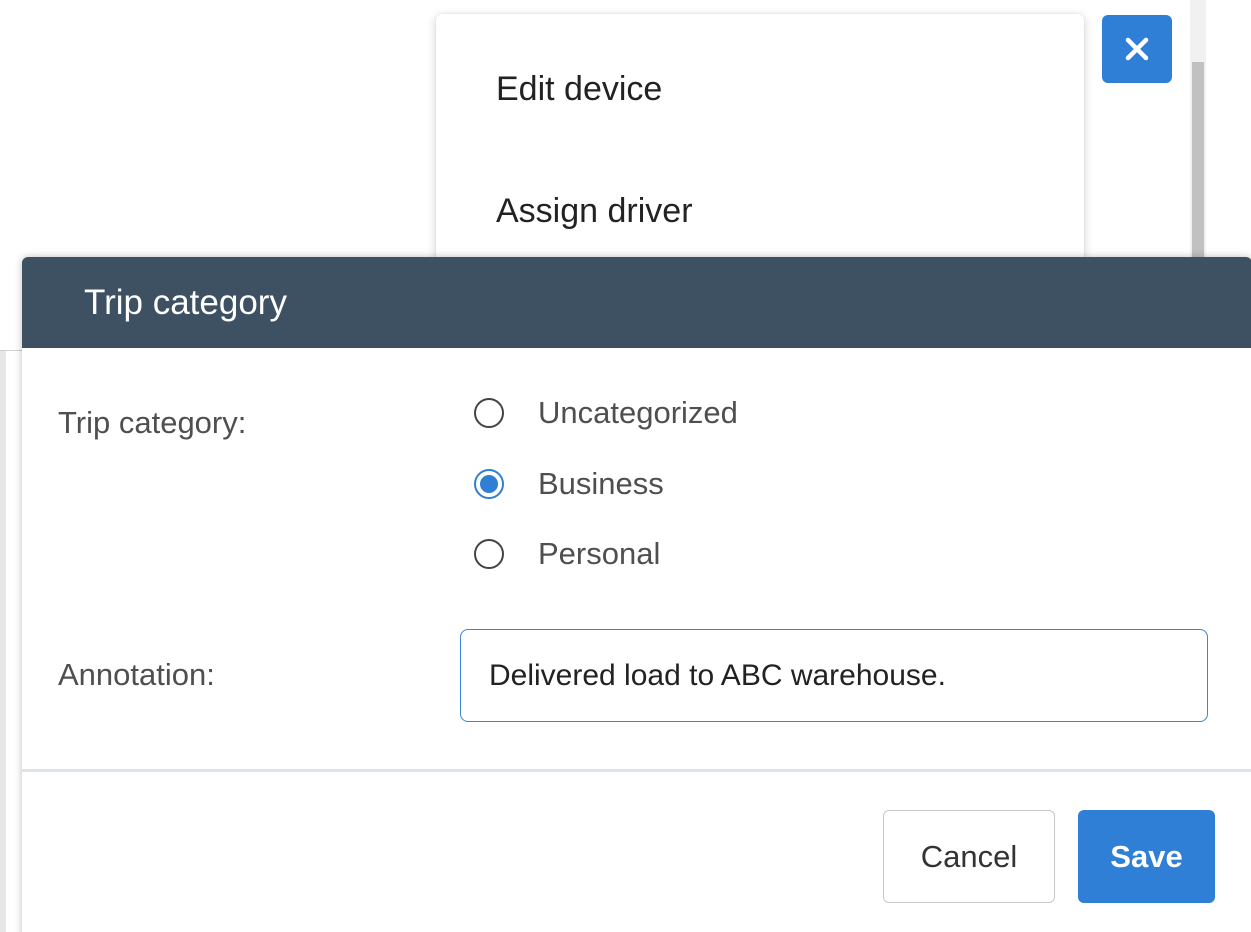 This screenshot has height=932, width=1251. I want to click on dialog-title: Trip category, so click(185, 302).